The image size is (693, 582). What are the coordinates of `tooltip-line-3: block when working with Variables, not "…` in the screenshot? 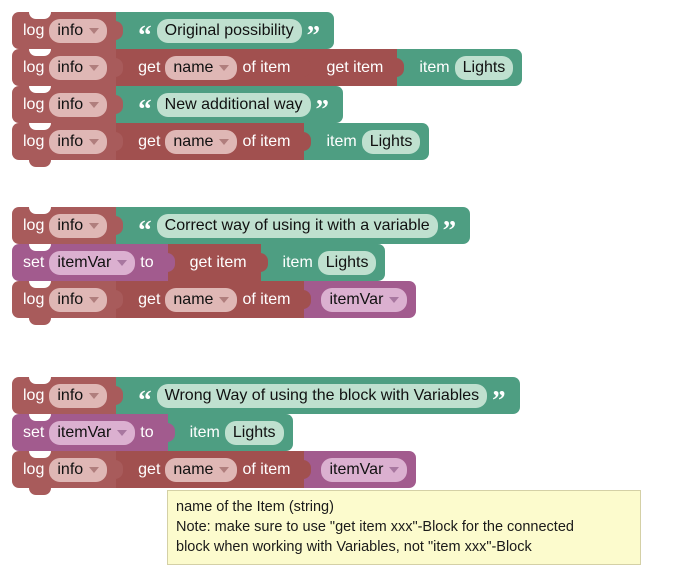 It's located at (354, 547).